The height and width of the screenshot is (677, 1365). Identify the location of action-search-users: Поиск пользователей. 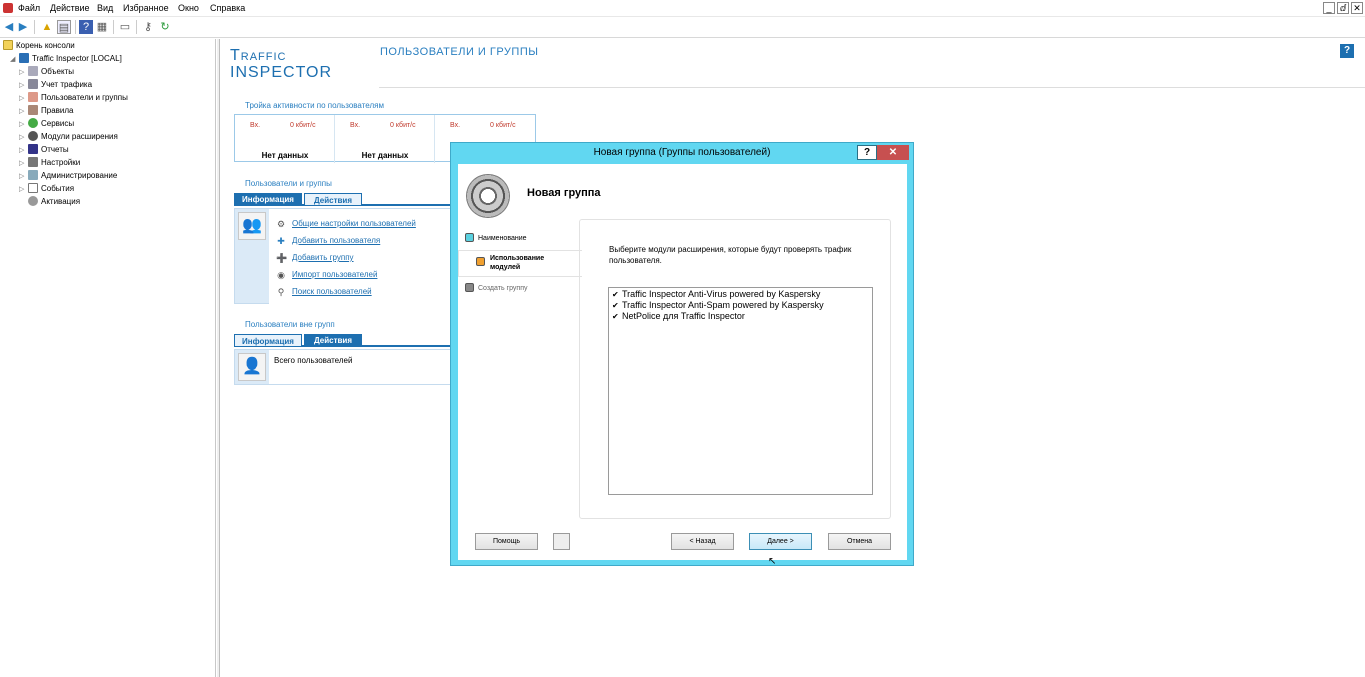
(332, 291).